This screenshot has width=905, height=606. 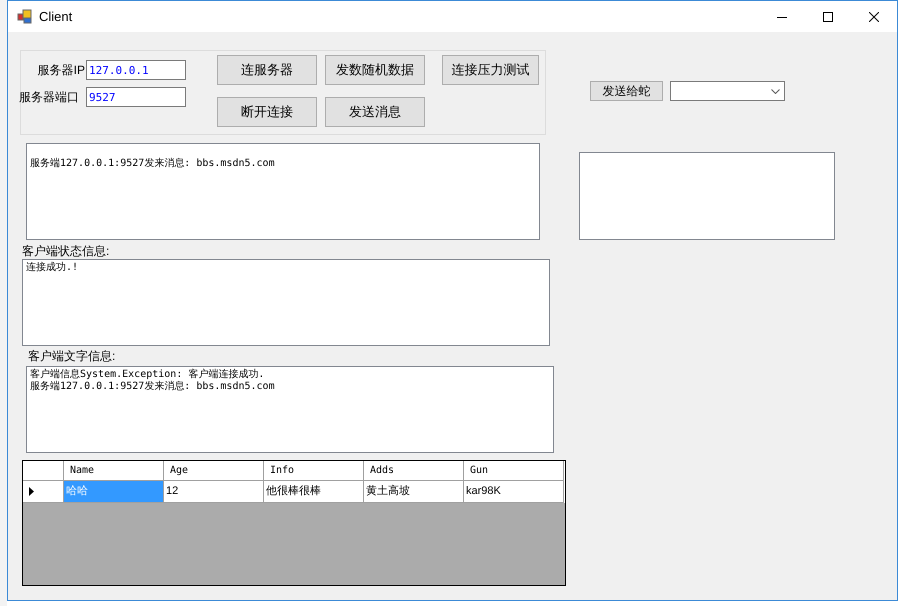 What do you see at coordinates (828, 17) in the screenshot?
I see `maximize-icon` at bounding box center [828, 17].